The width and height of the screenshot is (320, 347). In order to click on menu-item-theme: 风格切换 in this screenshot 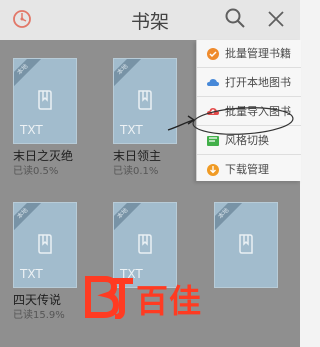, I will do `click(249, 141)`.